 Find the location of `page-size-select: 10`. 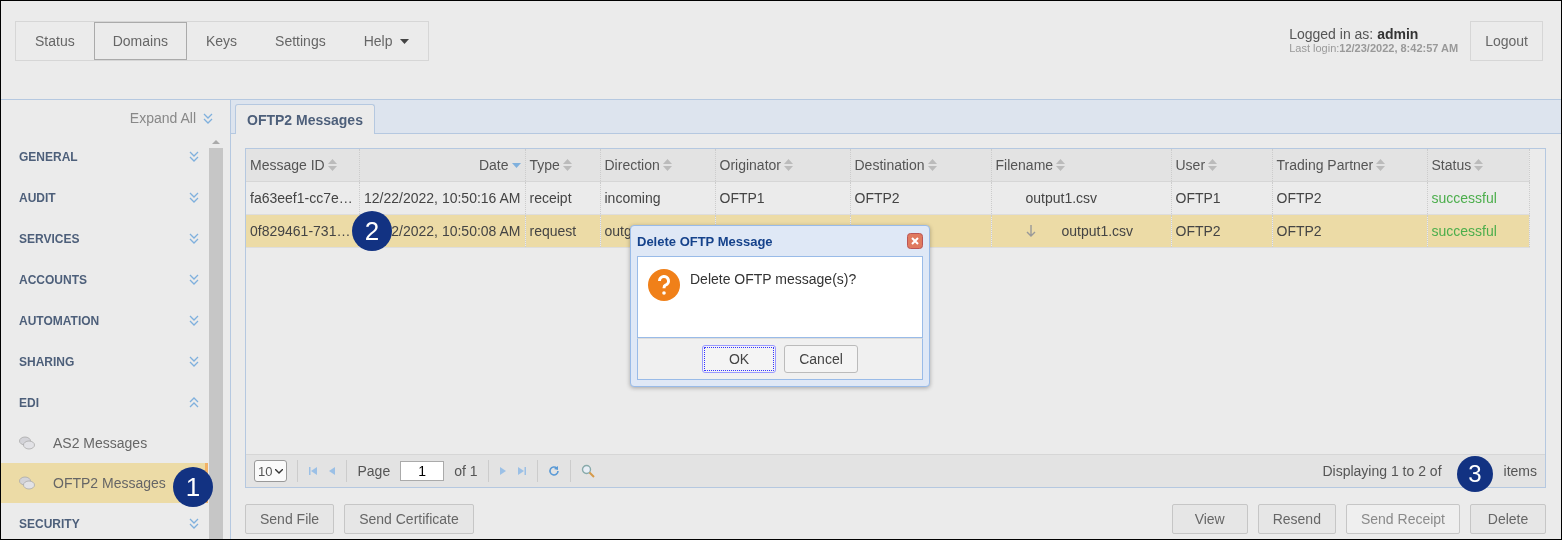

page-size-select: 10 is located at coordinates (271, 471).